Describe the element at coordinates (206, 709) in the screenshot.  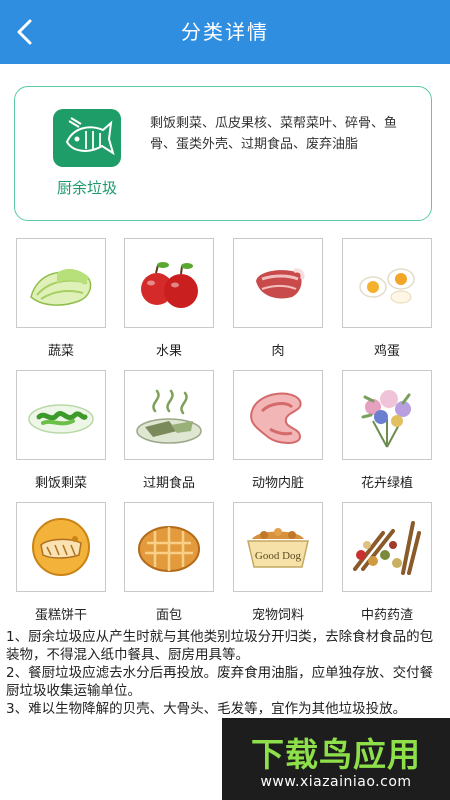
I see `note-3: 3、难以生物降解的贝壳、大骨头、毛发等，宜作为其他垃圾投放。` at that location.